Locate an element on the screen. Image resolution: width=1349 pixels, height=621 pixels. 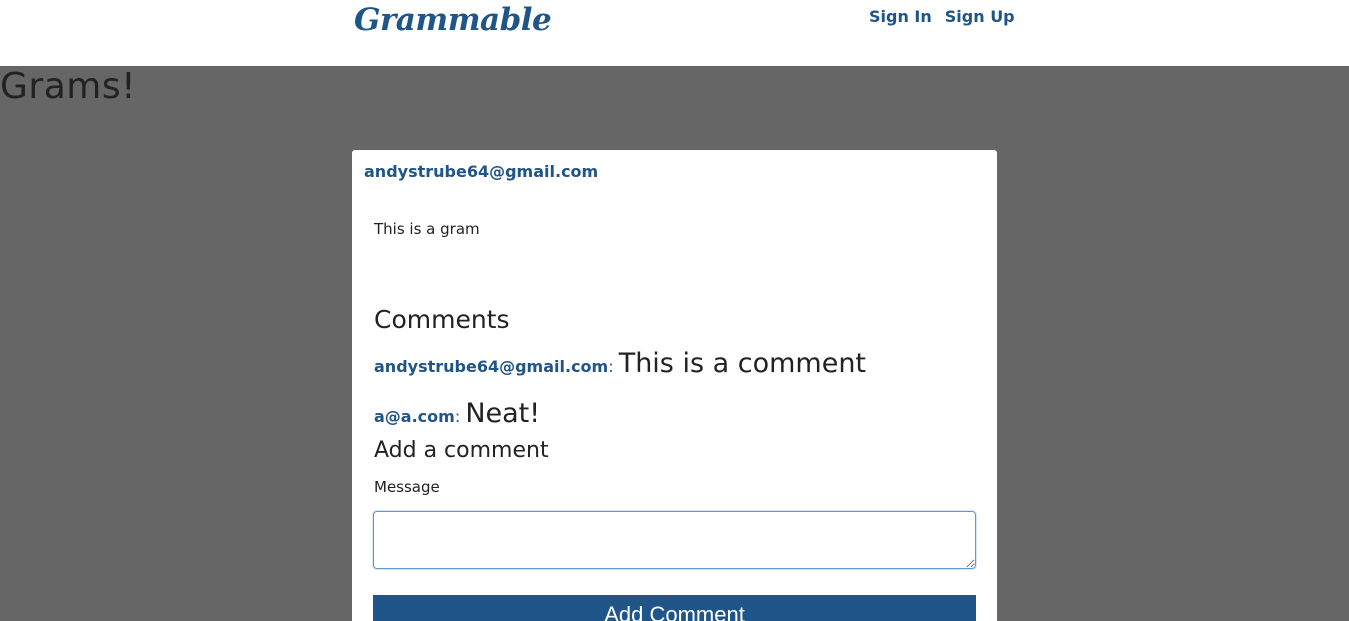
gram-caption: This is a gram is located at coordinates (427, 229).